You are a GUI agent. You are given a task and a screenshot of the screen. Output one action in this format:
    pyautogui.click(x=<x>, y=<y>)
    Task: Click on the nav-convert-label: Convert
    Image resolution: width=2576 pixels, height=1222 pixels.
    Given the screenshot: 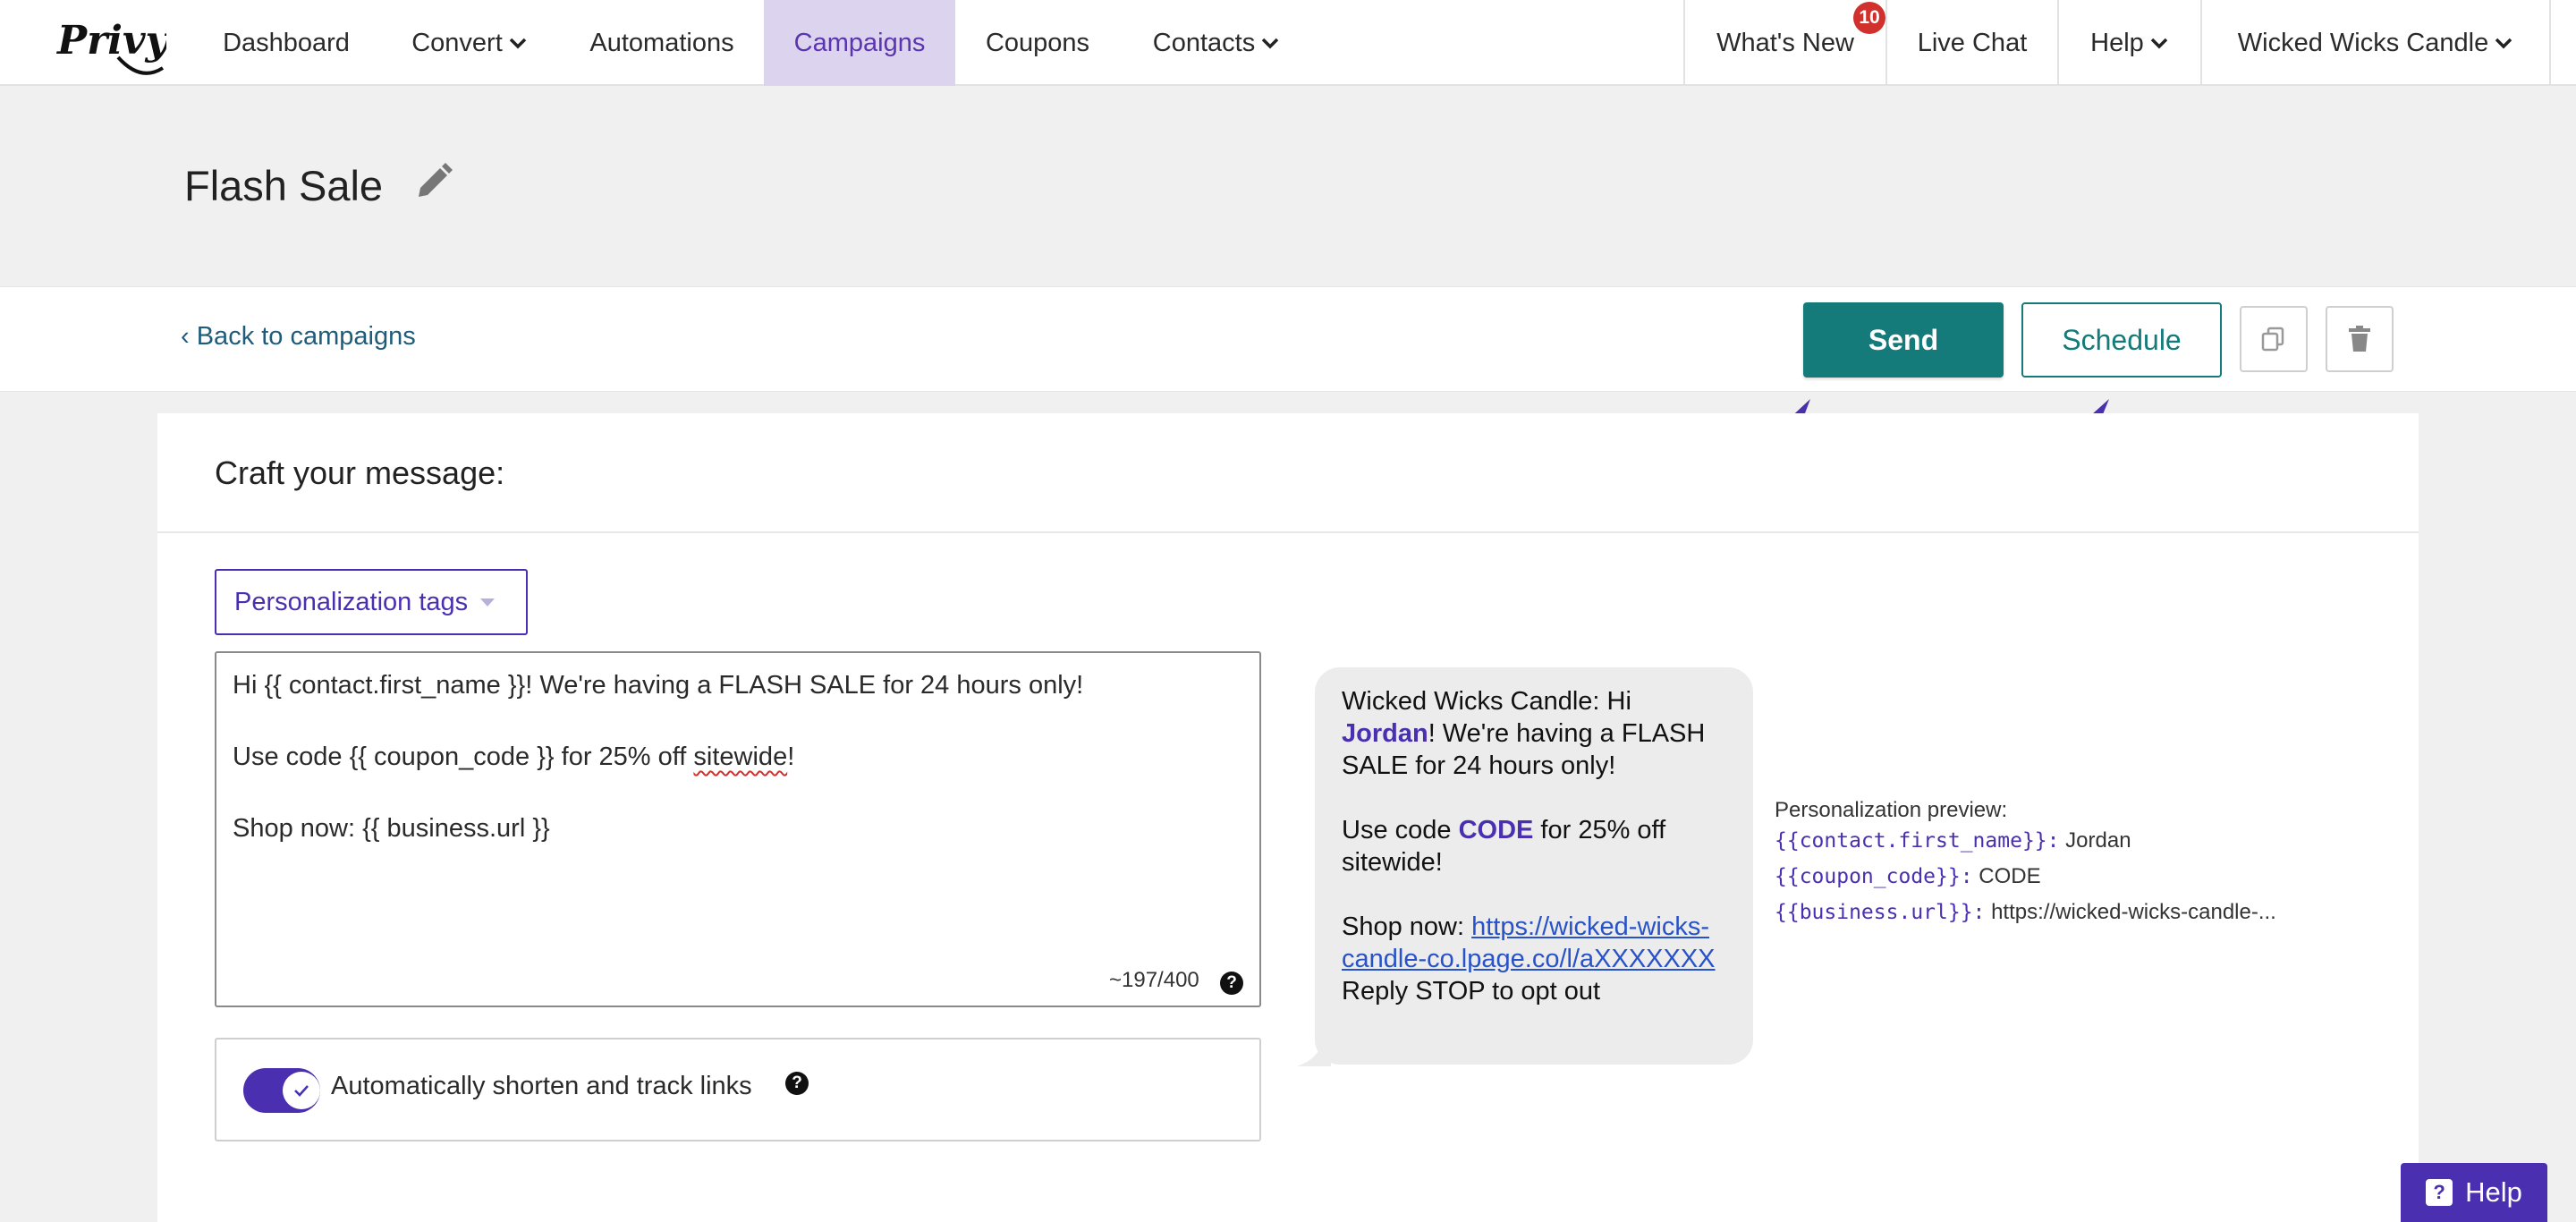 What is the action you would take?
    pyautogui.click(x=457, y=42)
    